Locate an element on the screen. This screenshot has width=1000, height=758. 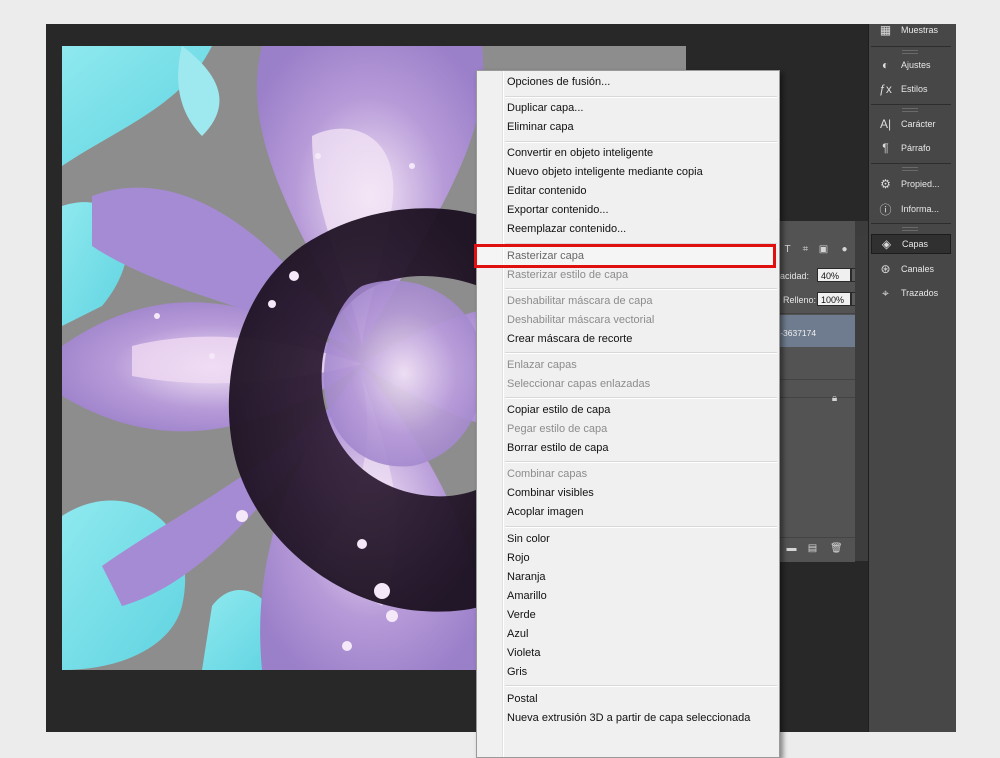
new-group-icon: ▬ is located at coordinates (791, 548).